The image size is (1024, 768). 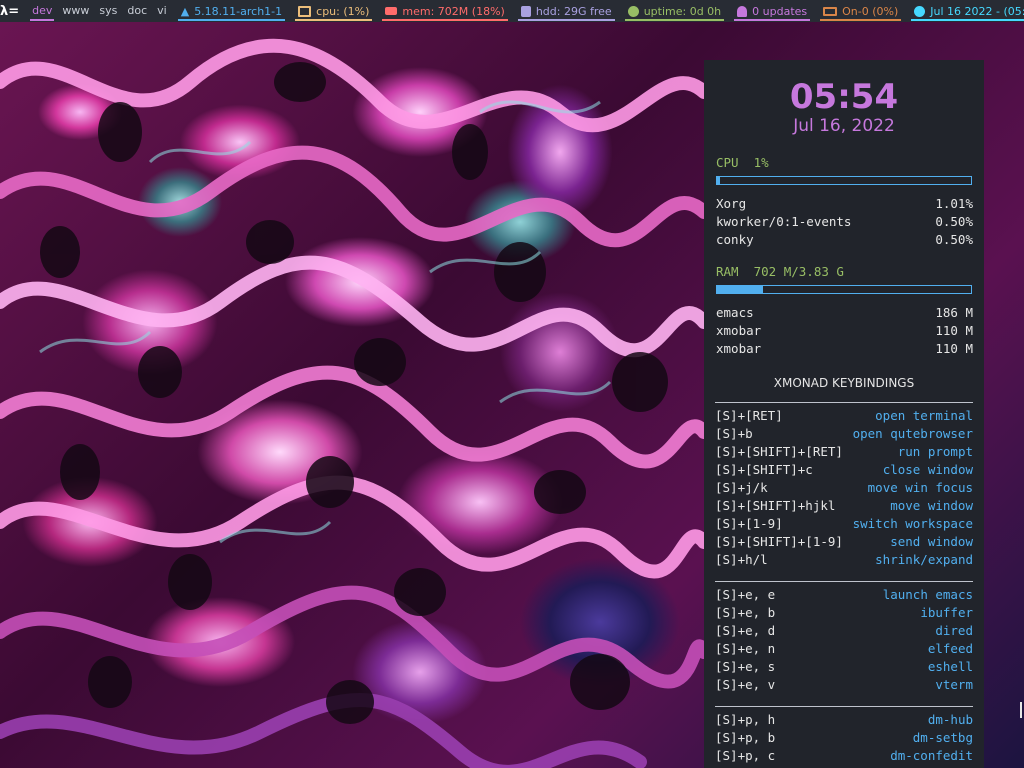 I want to click on memory-text: mem: 702M (18%), so click(x=453, y=11).